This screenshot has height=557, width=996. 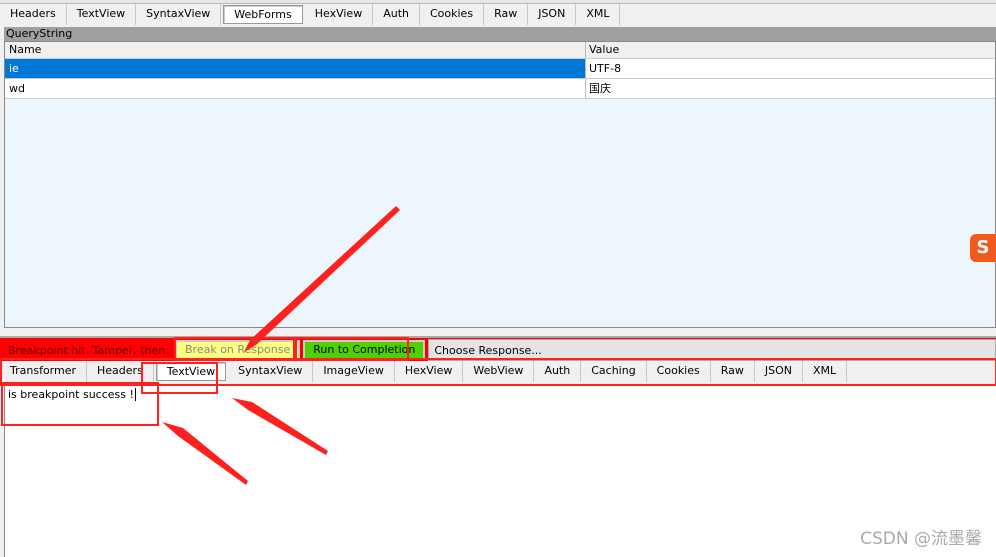 I want to click on tab-webview: WebView, so click(x=499, y=371).